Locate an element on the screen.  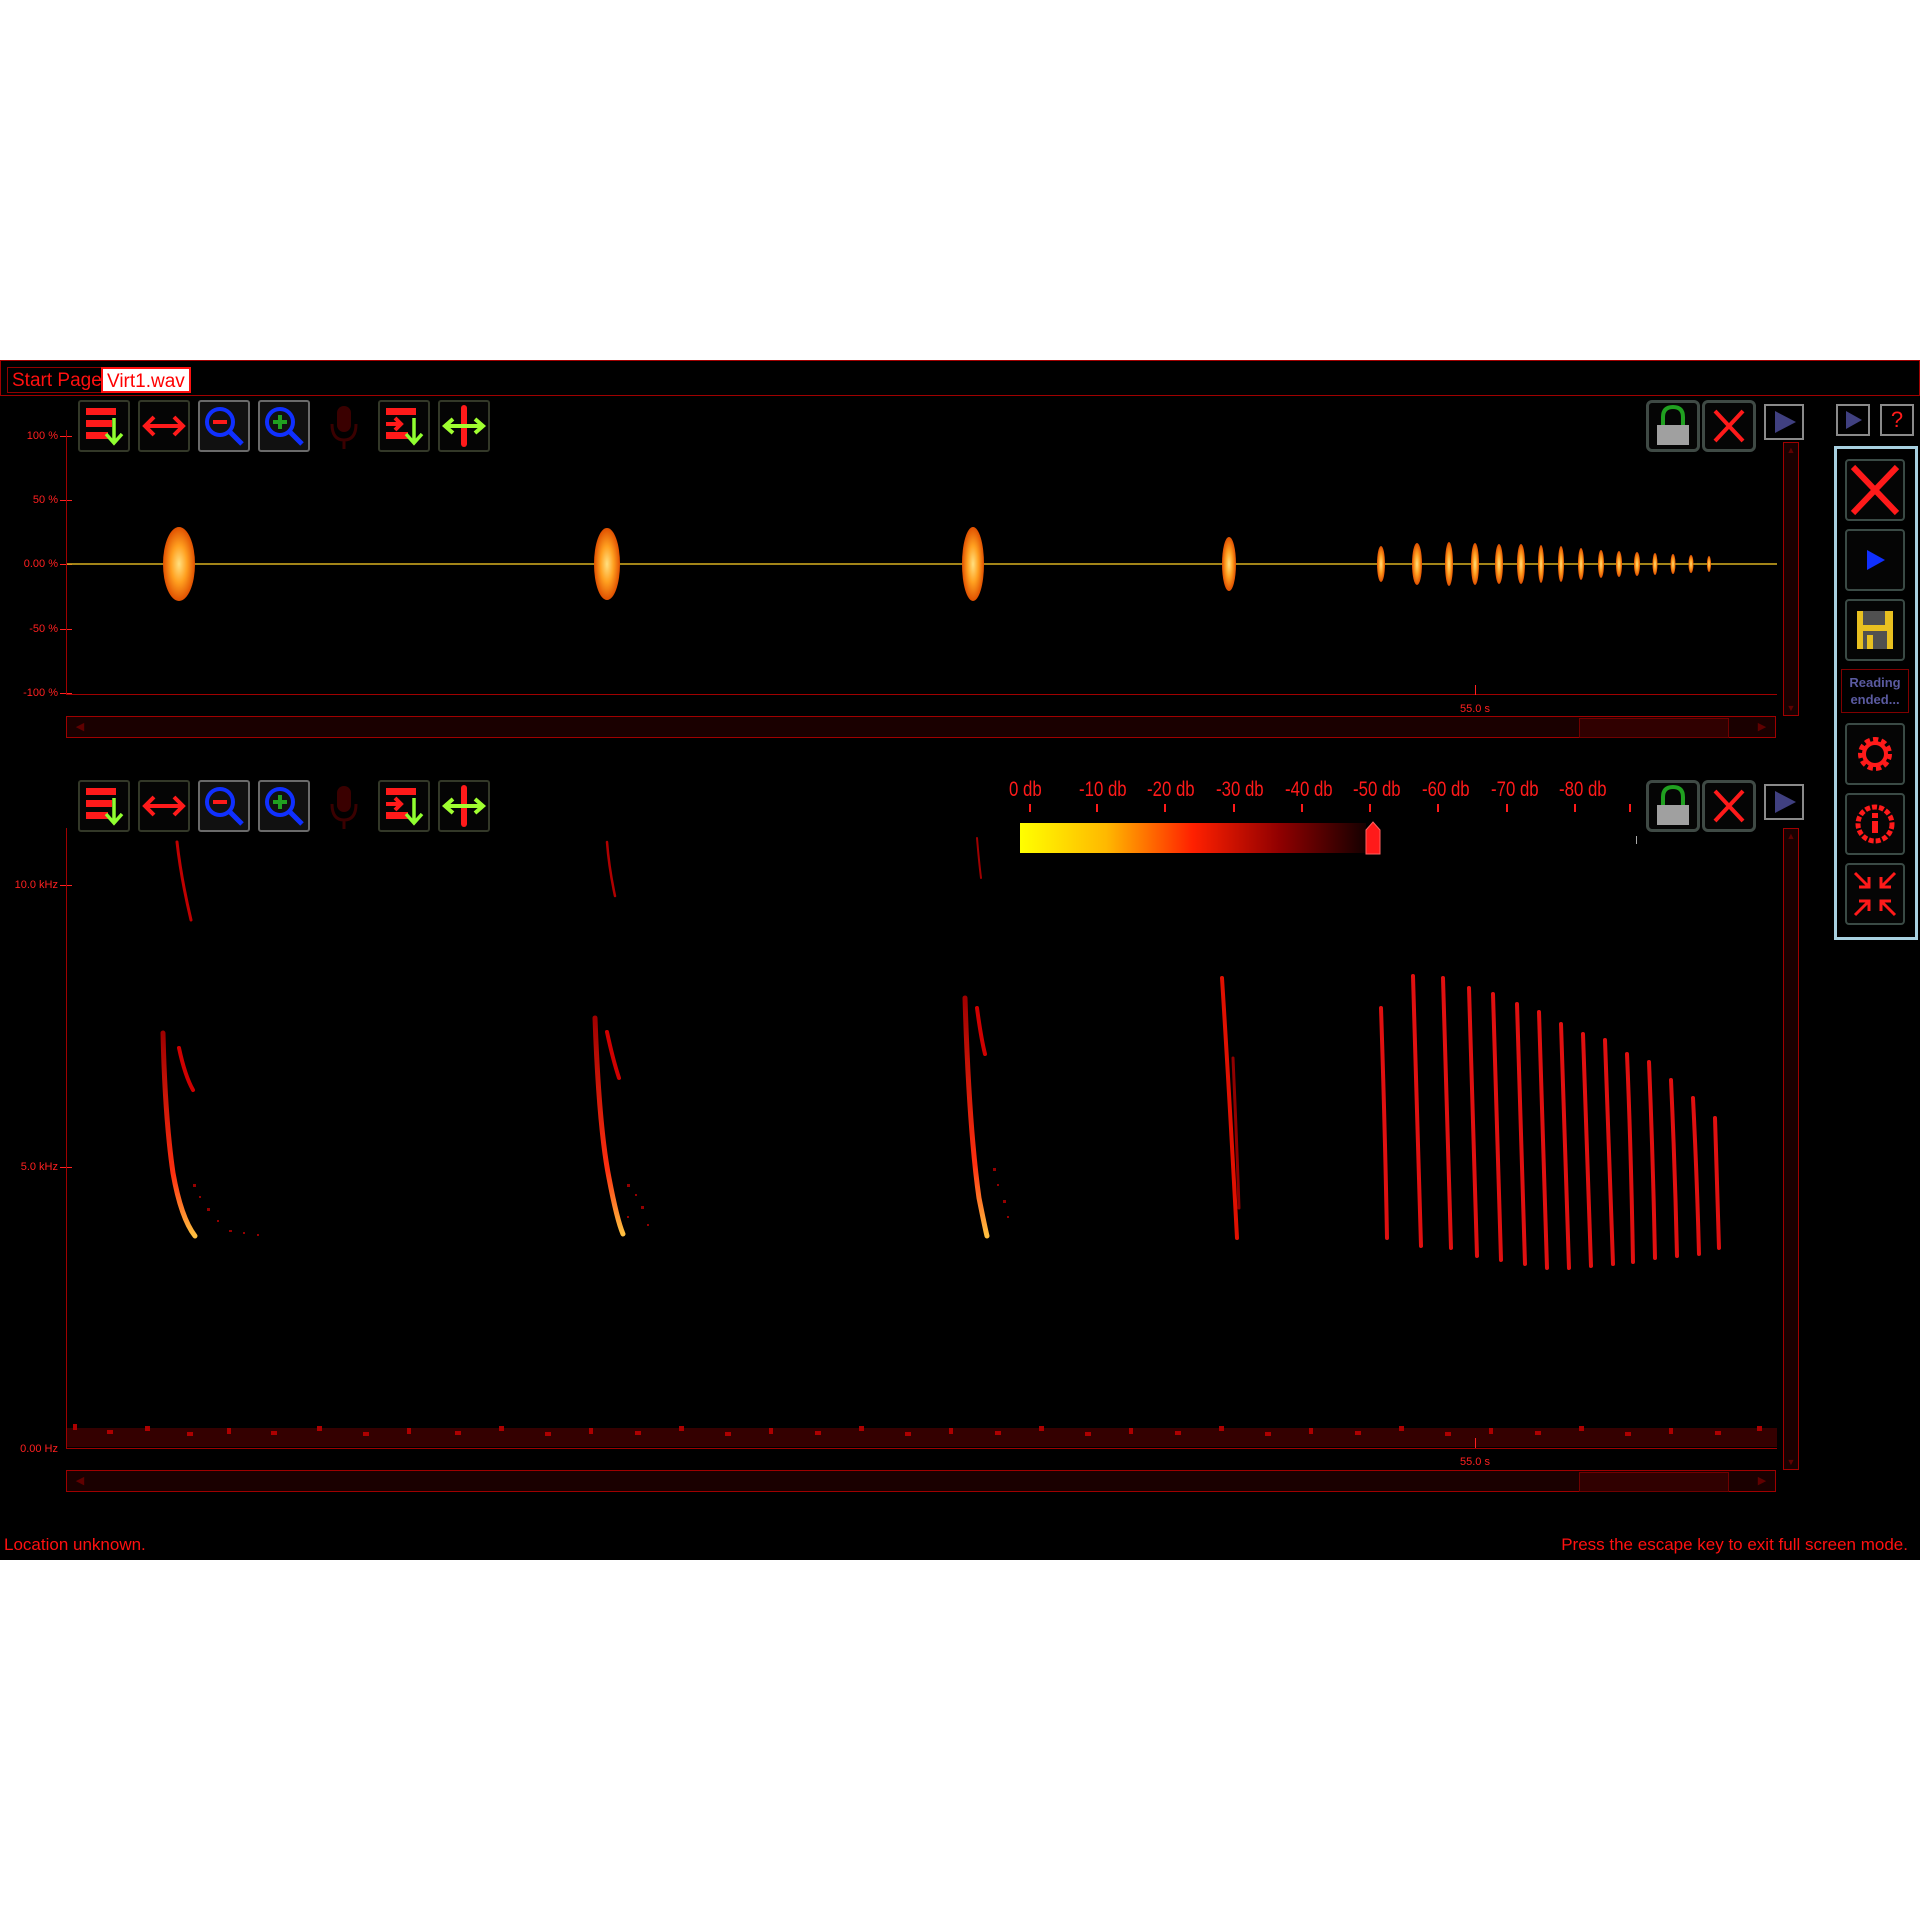
y-tick-label: 5.0 kHz is located at coordinates (39, 1167).